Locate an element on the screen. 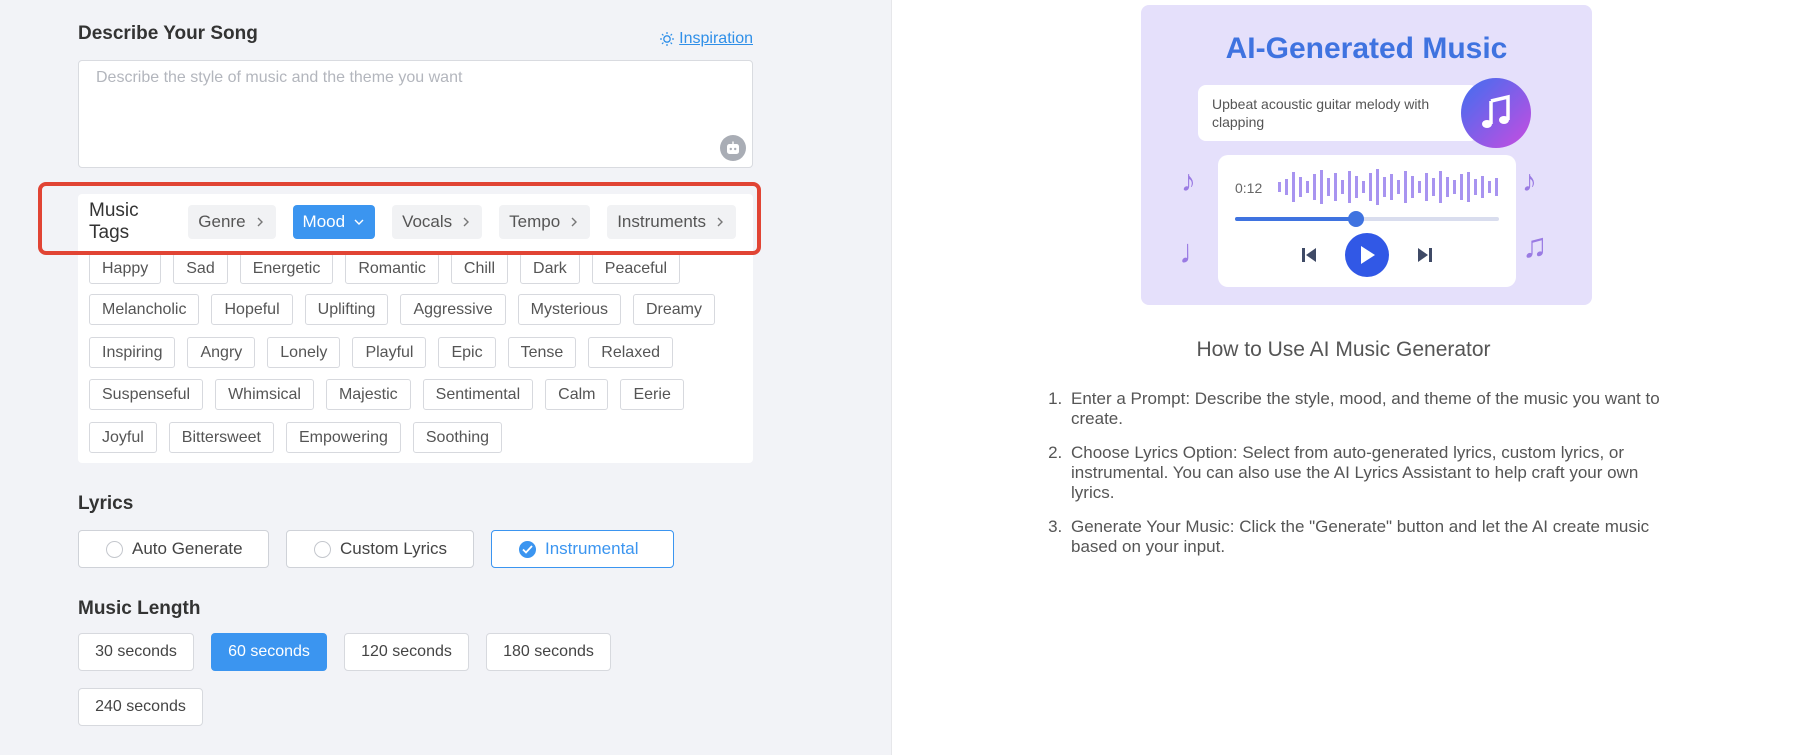  length-120-button: 120 seconds is located at coordinates (406, 652).